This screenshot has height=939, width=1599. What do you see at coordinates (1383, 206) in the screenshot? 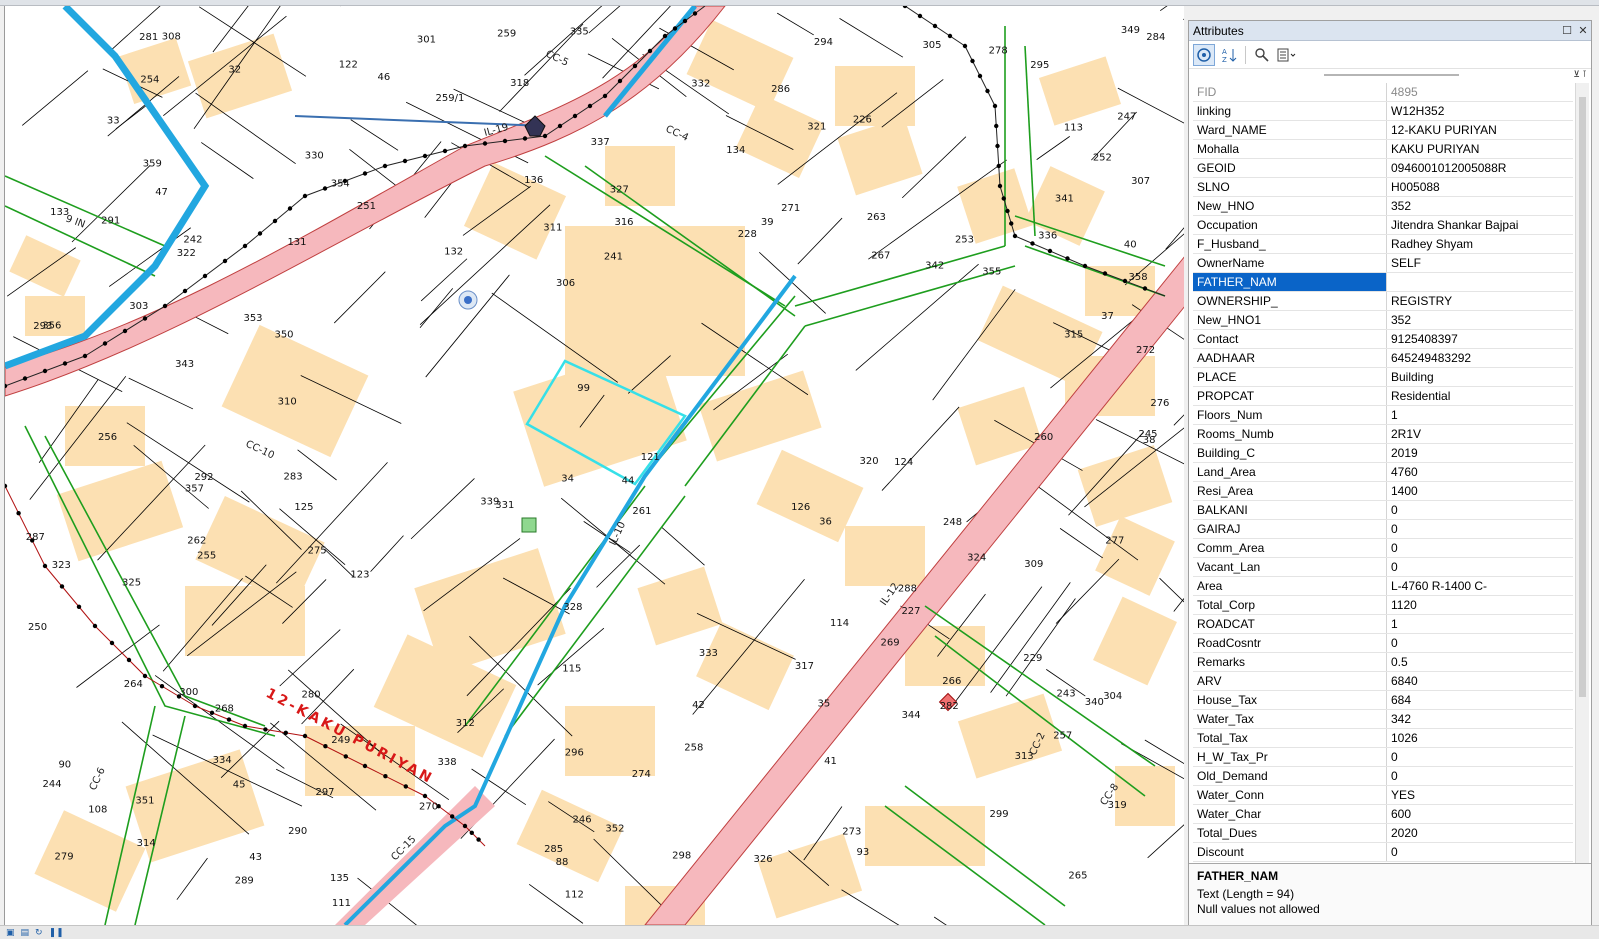
I see `attribute-row-new_hno: New_HNO 352` at bounding box center [1383, 206].